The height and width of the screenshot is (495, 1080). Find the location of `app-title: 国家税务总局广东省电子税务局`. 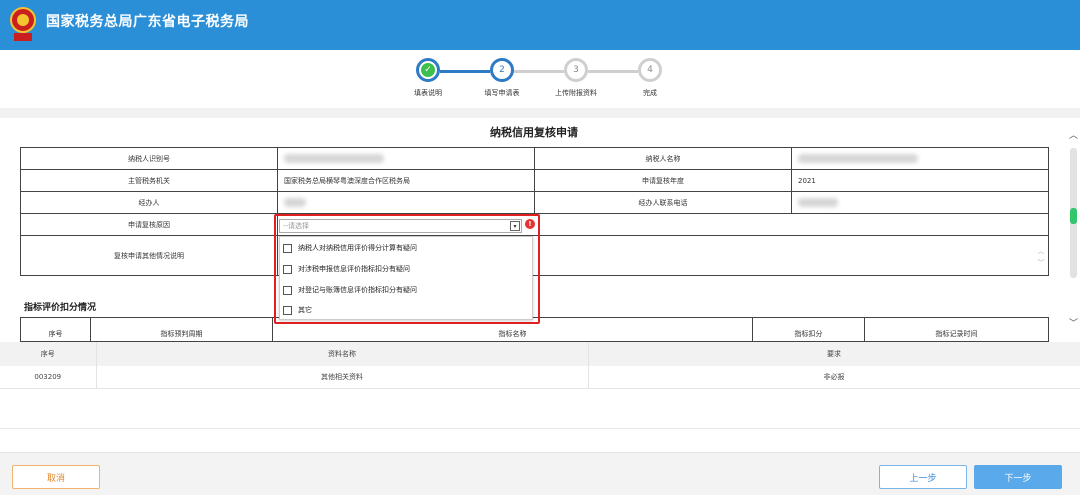

app-title: 国家税务总局广东省电子税务局 is located at coordinates (147, 22).